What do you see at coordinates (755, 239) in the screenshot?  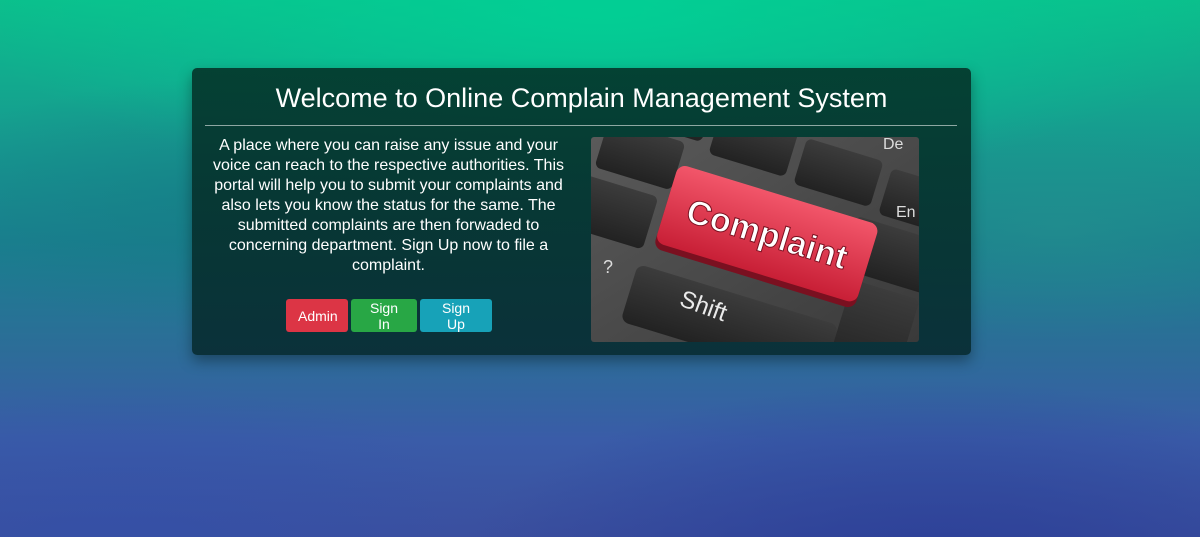 I see `complaint-keyboard-image: Complaint Shift ? En De` at bounding box center [755, 239].